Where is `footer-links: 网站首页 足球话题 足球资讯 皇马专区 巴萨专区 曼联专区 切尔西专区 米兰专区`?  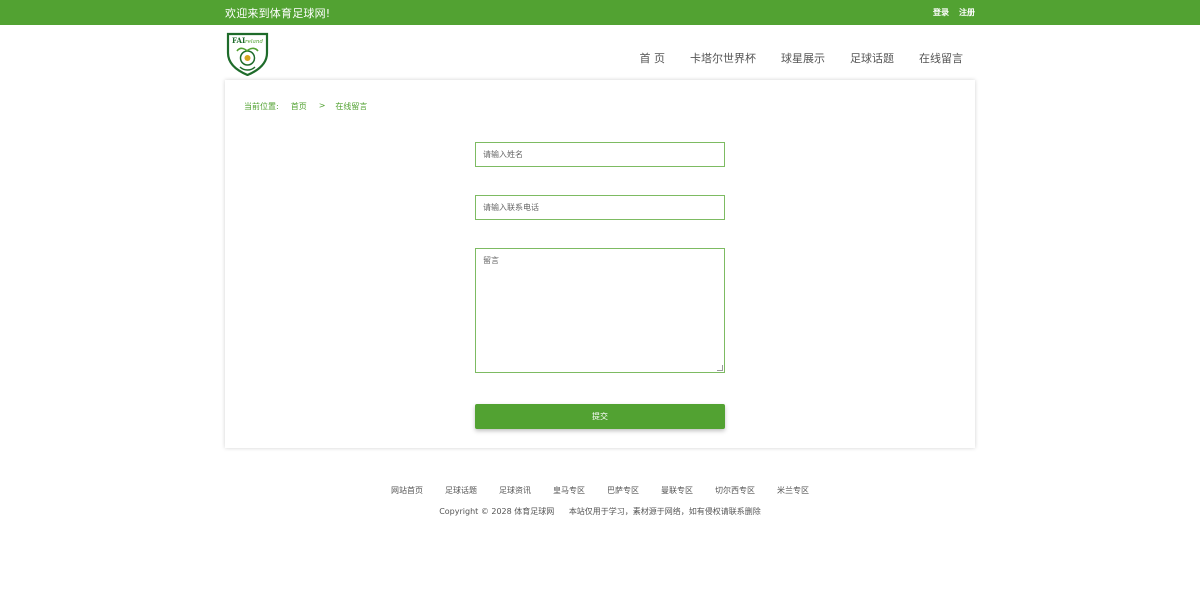
footer-links: 网站首页 足球话题 足球资讯 皇马专区 巴萨专区 曼联专区 切尔西专区 米兰专区 is located at coordinates (600, 490).